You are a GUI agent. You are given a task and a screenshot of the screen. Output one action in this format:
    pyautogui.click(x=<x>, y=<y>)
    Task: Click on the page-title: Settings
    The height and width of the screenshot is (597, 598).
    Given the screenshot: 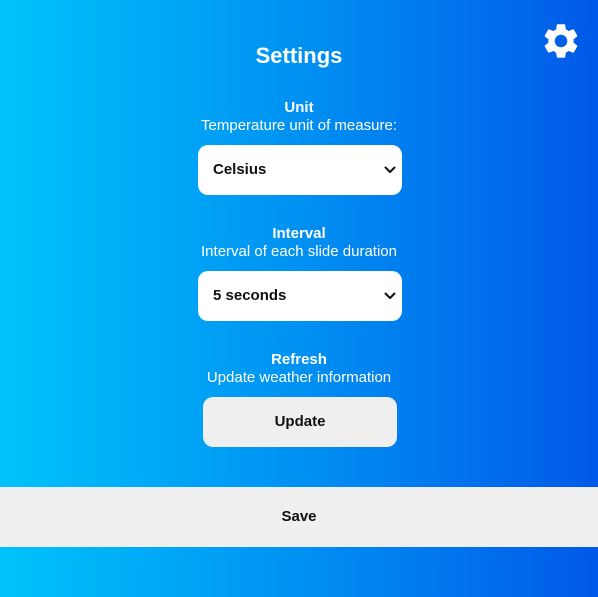 What is the action you would take?
    pyautogui.click(x=299, y=55)
    